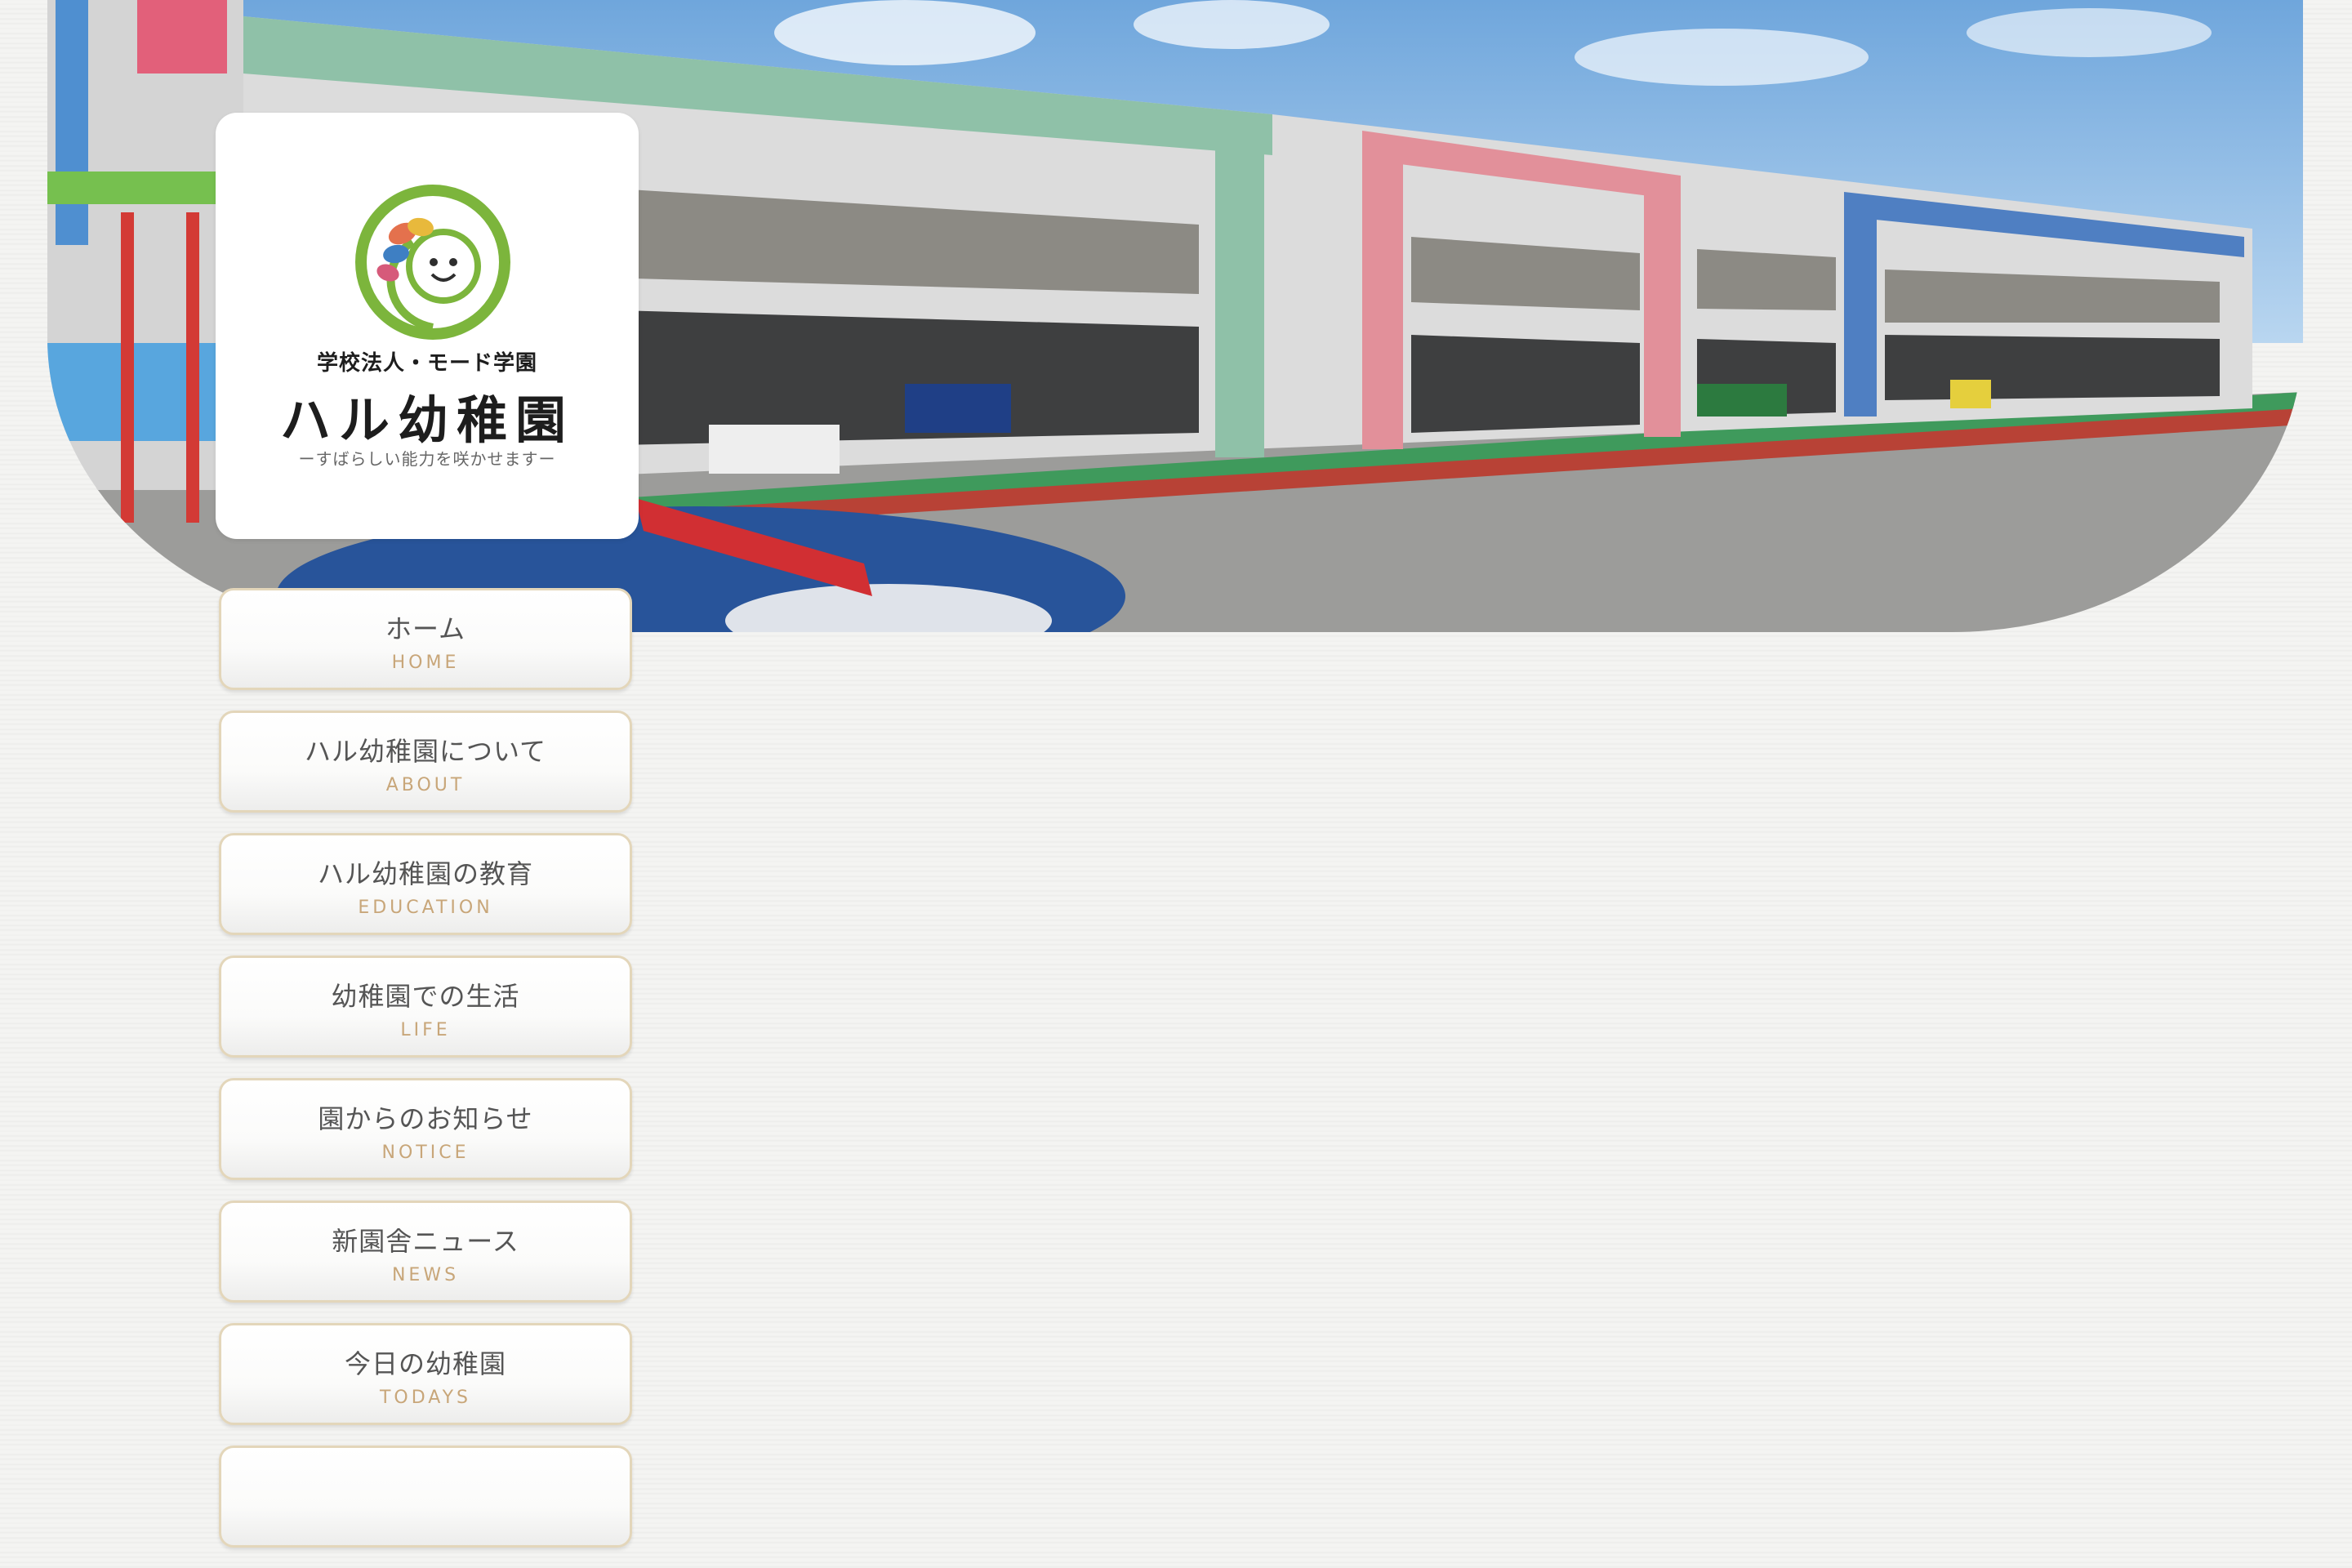 The height and width of the screenshot is (1568, 2352). I want to click on nav-item-sublabel: ABOUT, so click(425, 785).